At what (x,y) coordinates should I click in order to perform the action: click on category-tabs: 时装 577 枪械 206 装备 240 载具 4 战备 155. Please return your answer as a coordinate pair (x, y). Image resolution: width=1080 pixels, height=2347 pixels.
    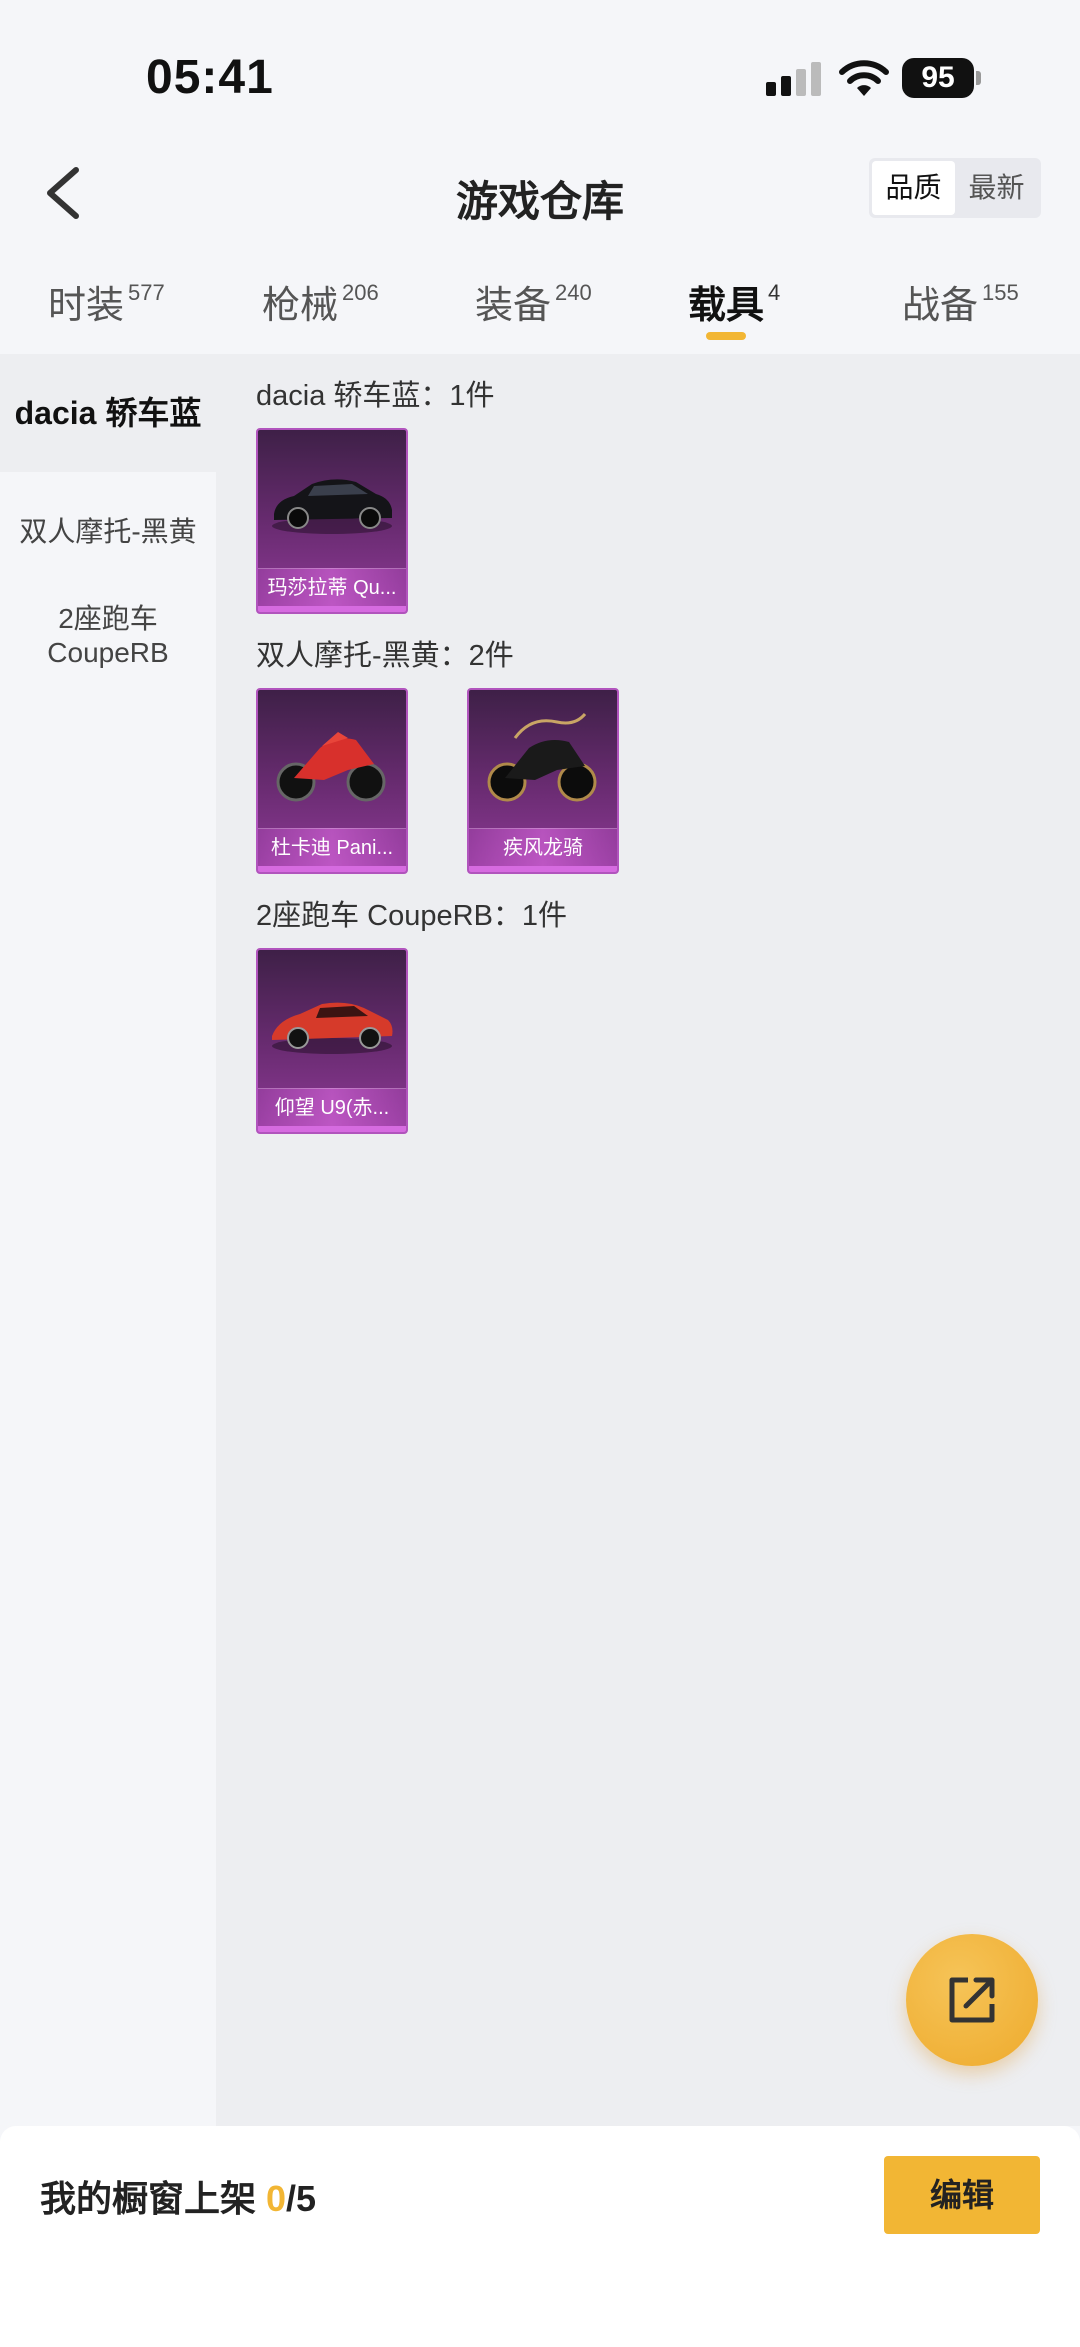
    Looking at the image, I should click on (540, 306).